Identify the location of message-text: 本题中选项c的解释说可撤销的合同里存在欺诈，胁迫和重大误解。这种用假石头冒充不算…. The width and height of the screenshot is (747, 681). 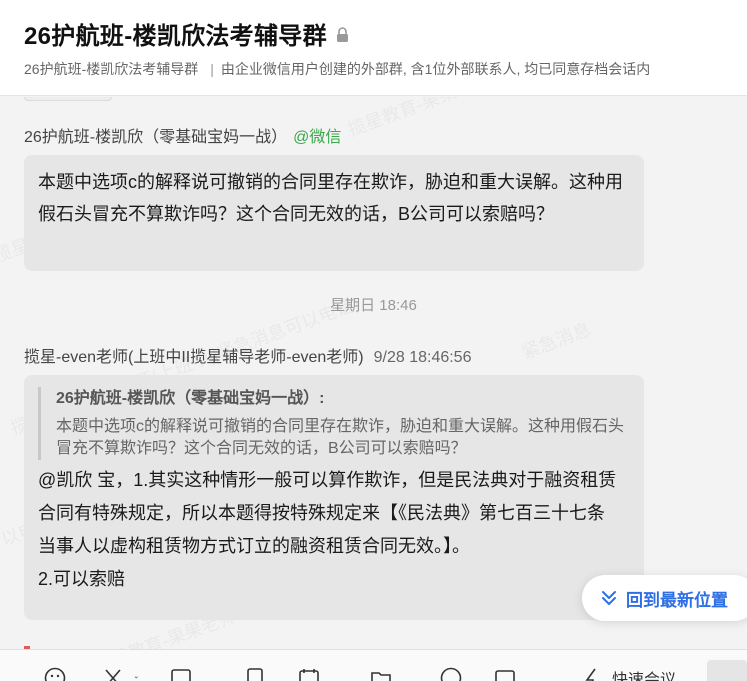
(330, 198).